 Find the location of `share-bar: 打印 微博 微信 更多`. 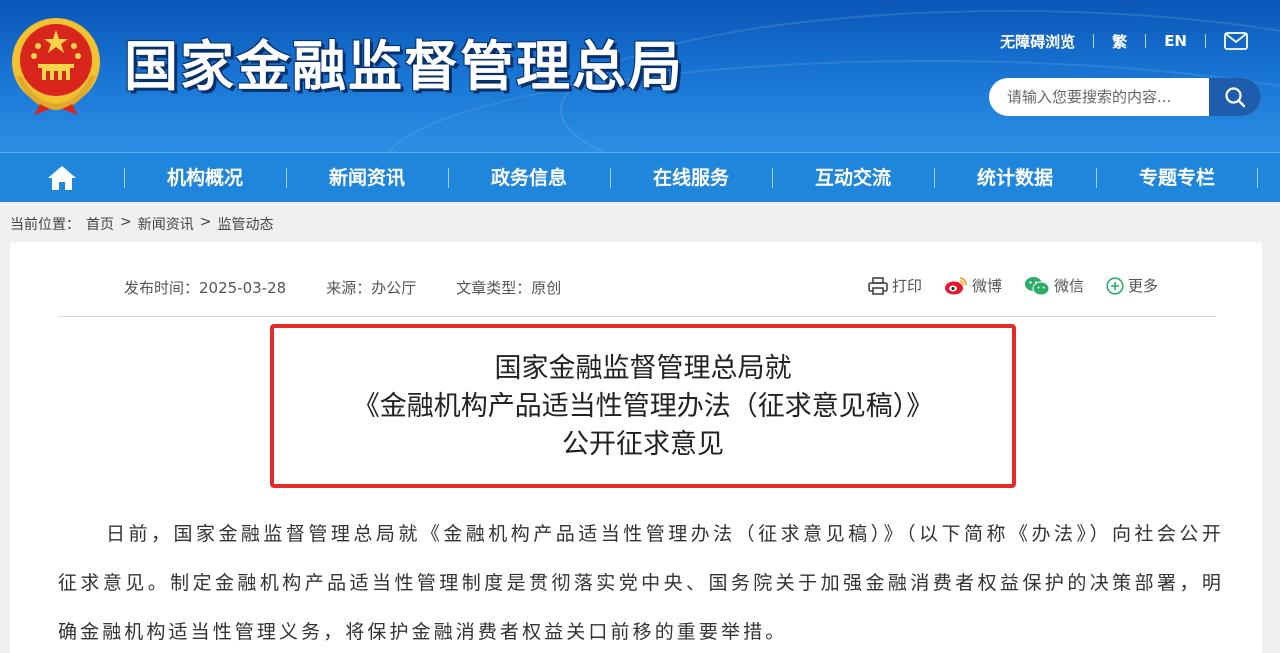

share-bar: 打印 微博 微信 更多 is located at coordinates (1013, 285).